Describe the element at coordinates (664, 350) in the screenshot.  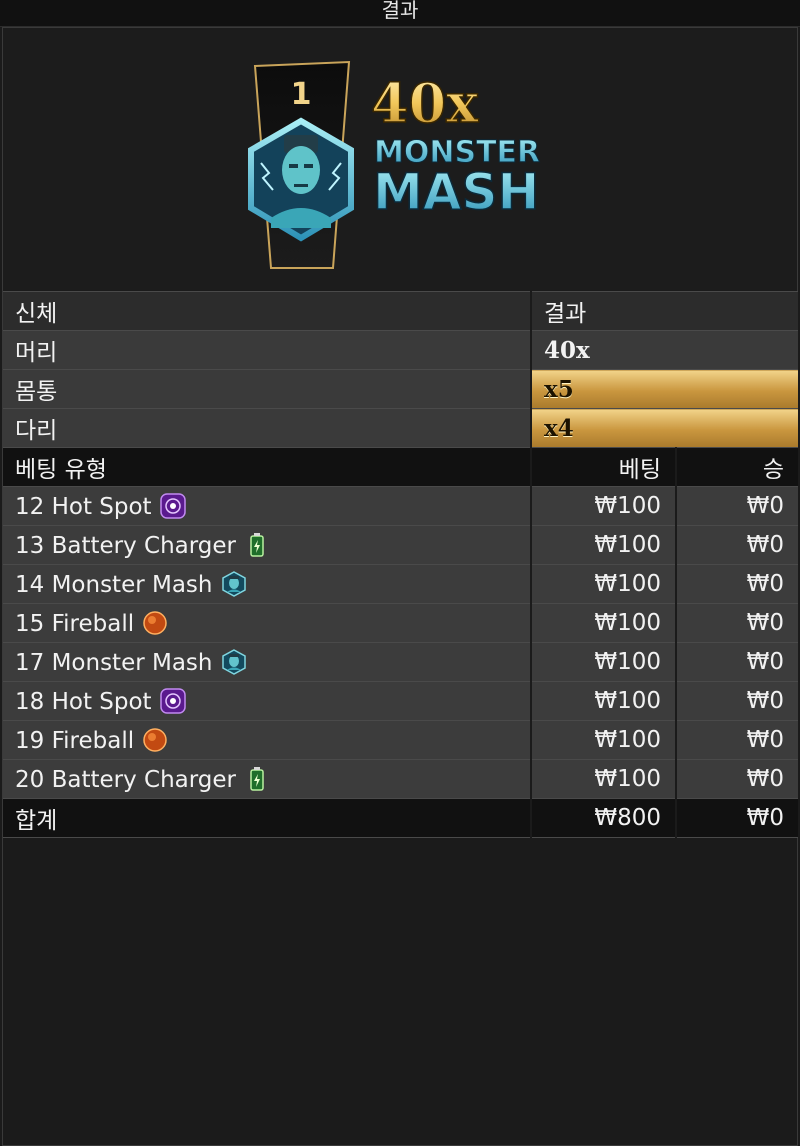
I see `result-value: 40x` at that location.